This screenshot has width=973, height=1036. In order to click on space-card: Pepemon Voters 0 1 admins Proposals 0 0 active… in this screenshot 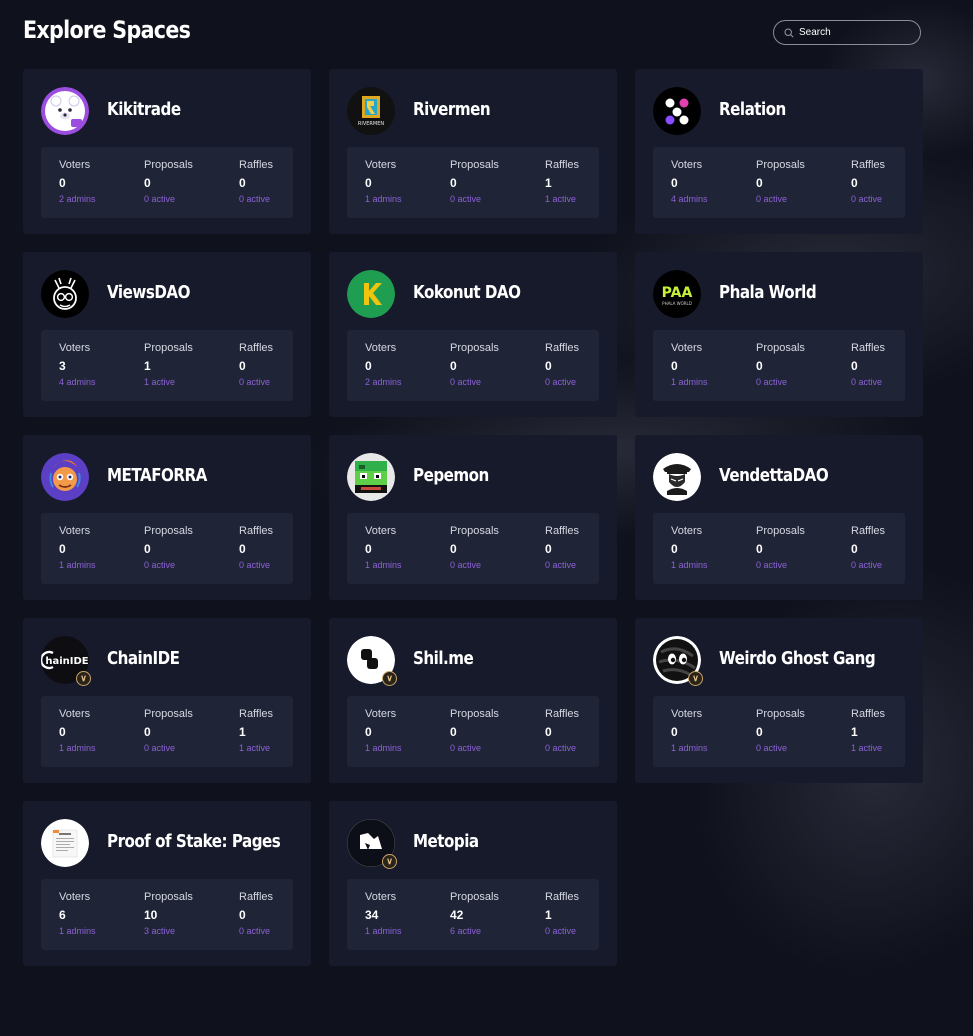, I will do `click(473, 517)`.